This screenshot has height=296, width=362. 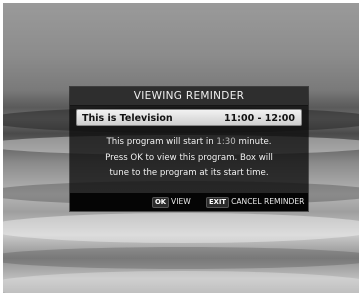 I want to click on message-line-2: Press OK to view this program. Box will, so click(x=189, y=157).